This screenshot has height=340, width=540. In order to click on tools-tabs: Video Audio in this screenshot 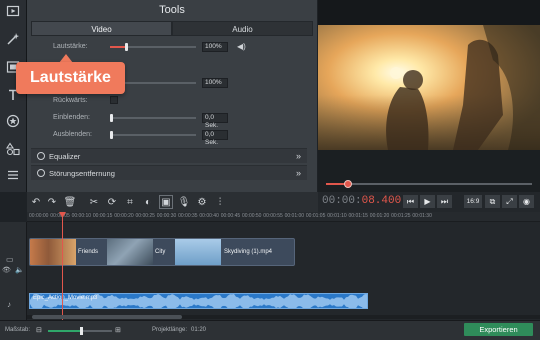, I will do `click(172, 28)`.